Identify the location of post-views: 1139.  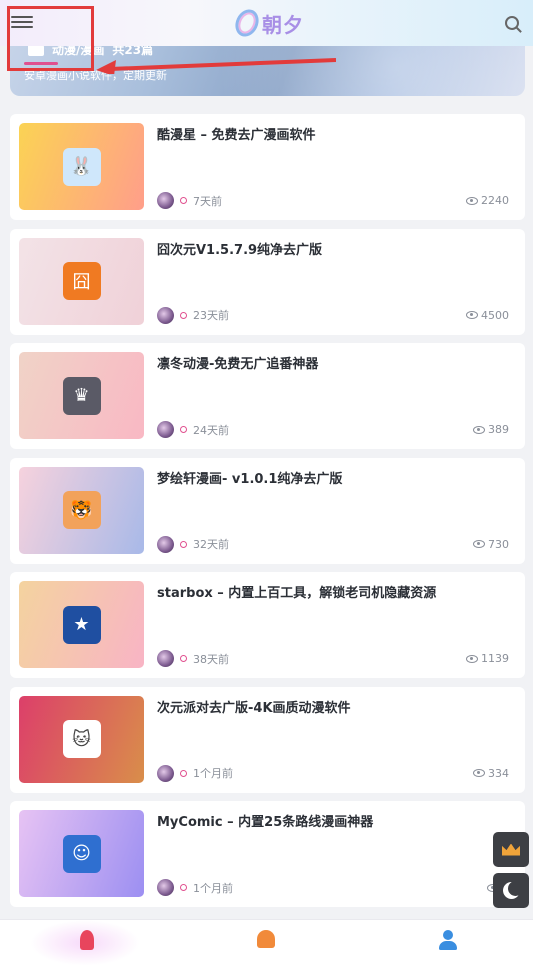
(487, 658).